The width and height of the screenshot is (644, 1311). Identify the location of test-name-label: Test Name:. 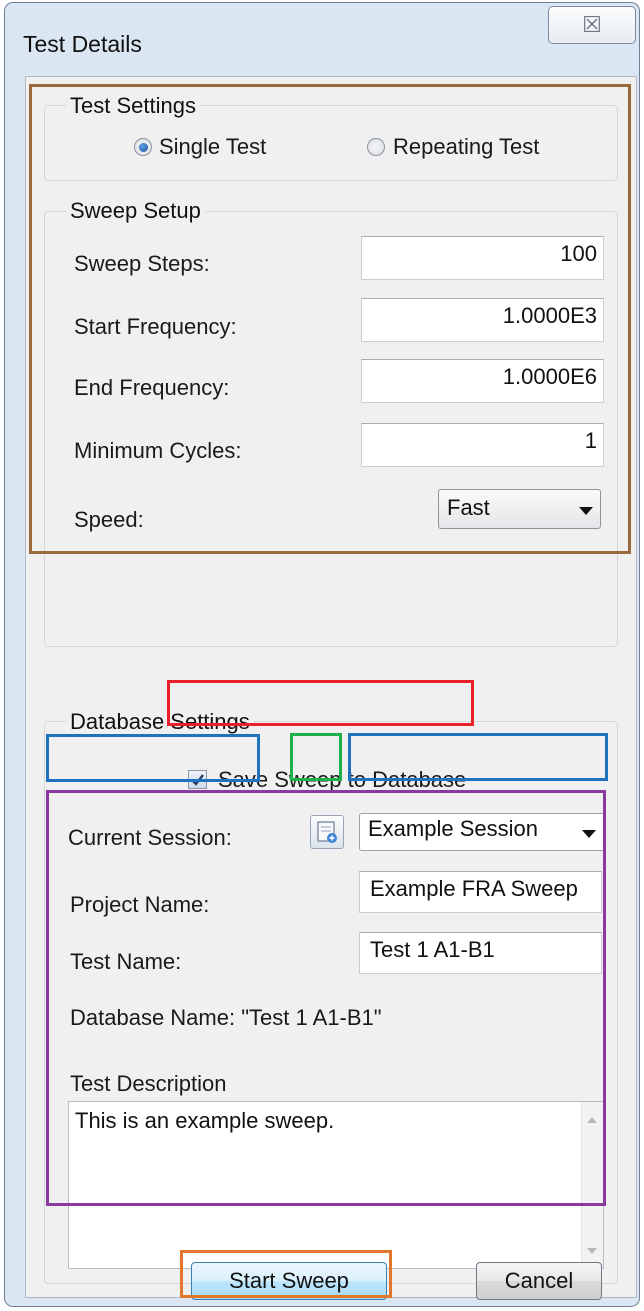
(126, 961).